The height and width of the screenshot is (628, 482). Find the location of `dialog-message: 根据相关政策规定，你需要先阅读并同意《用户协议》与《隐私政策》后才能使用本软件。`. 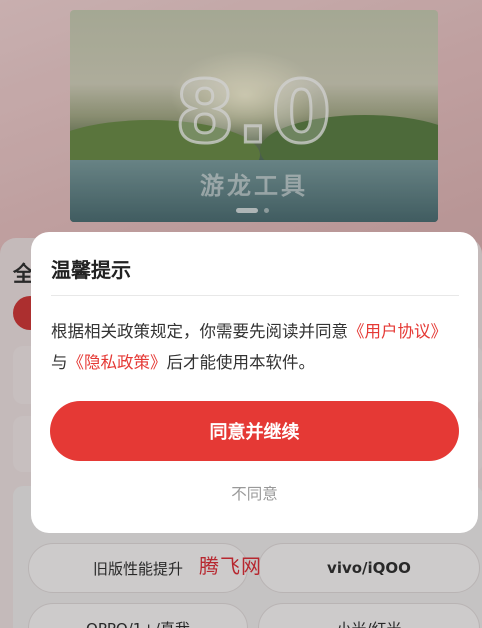

dialog-message: 根据相关政策规定，你需要先阅读并同意《用户协议》与《隐私政策》后才能使用本软件。 is located at coordinates (256, 347).